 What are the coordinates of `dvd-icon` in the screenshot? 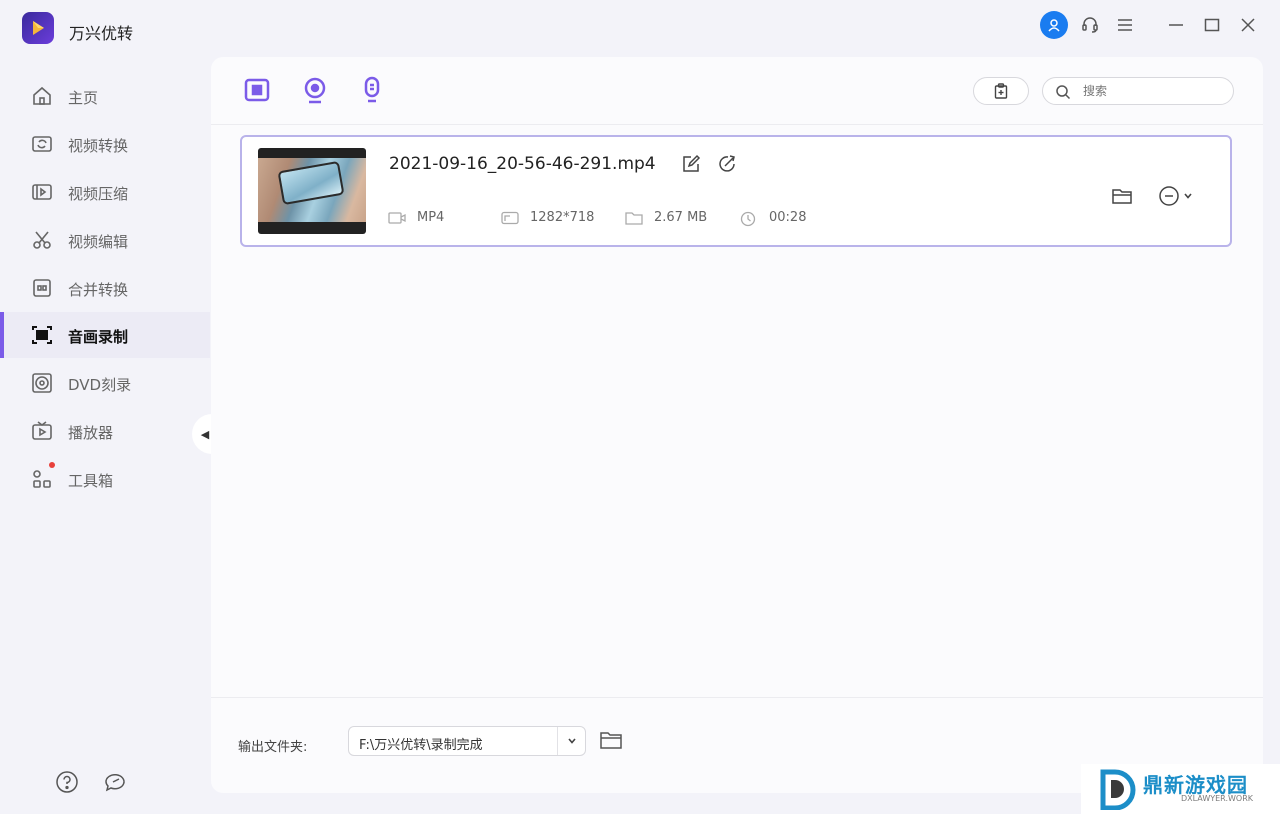 It's located at (42, 383).